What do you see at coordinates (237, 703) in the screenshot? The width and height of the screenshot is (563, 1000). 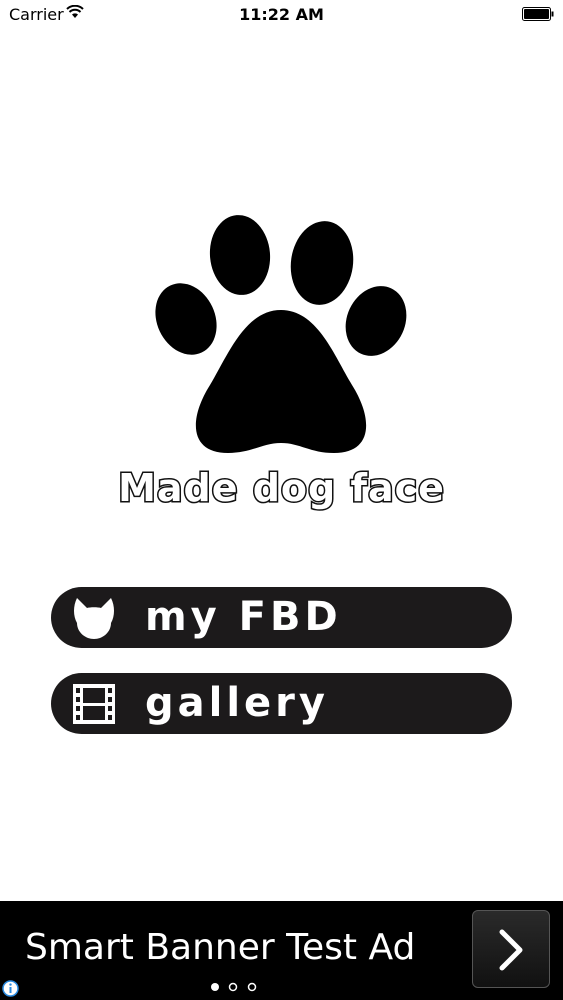 I see `gallery-label: gallery` at bounding box center [237, 703].